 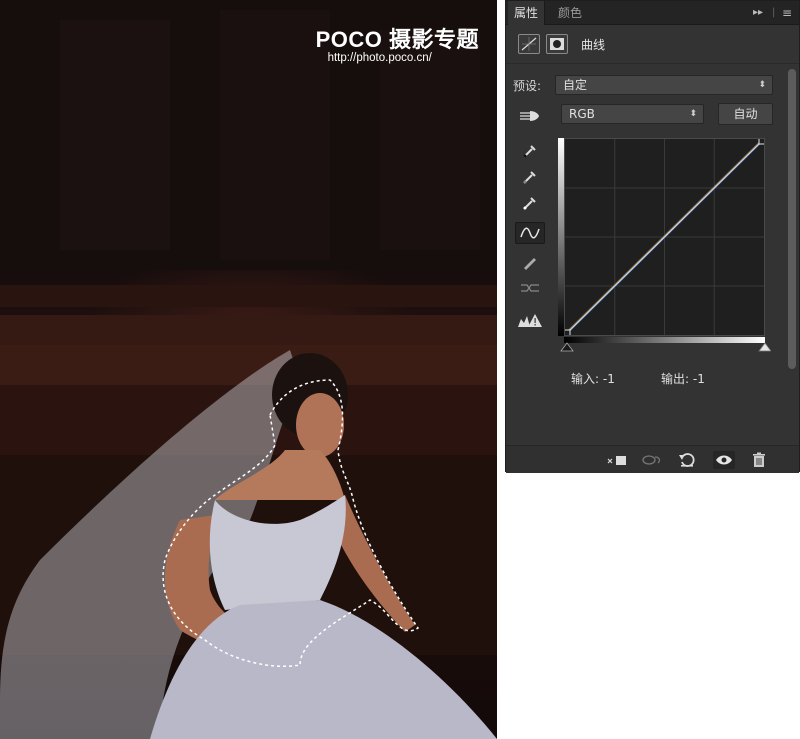 I want to click on tab-properties: 属性, so click(x=527, y=13).